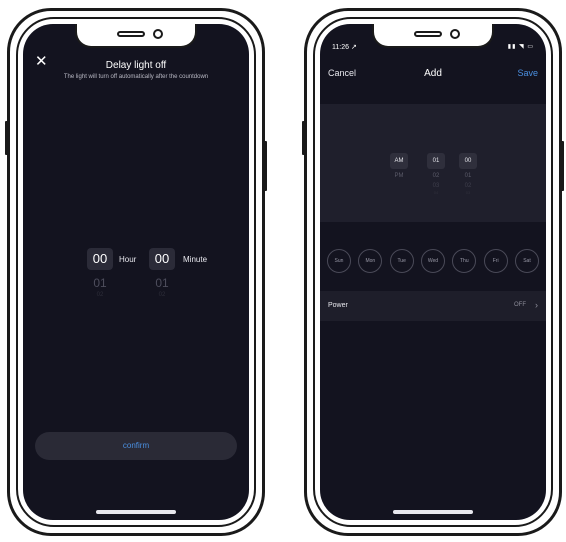  I want to click on chevron-right-icon: ›, so click(536, 305).